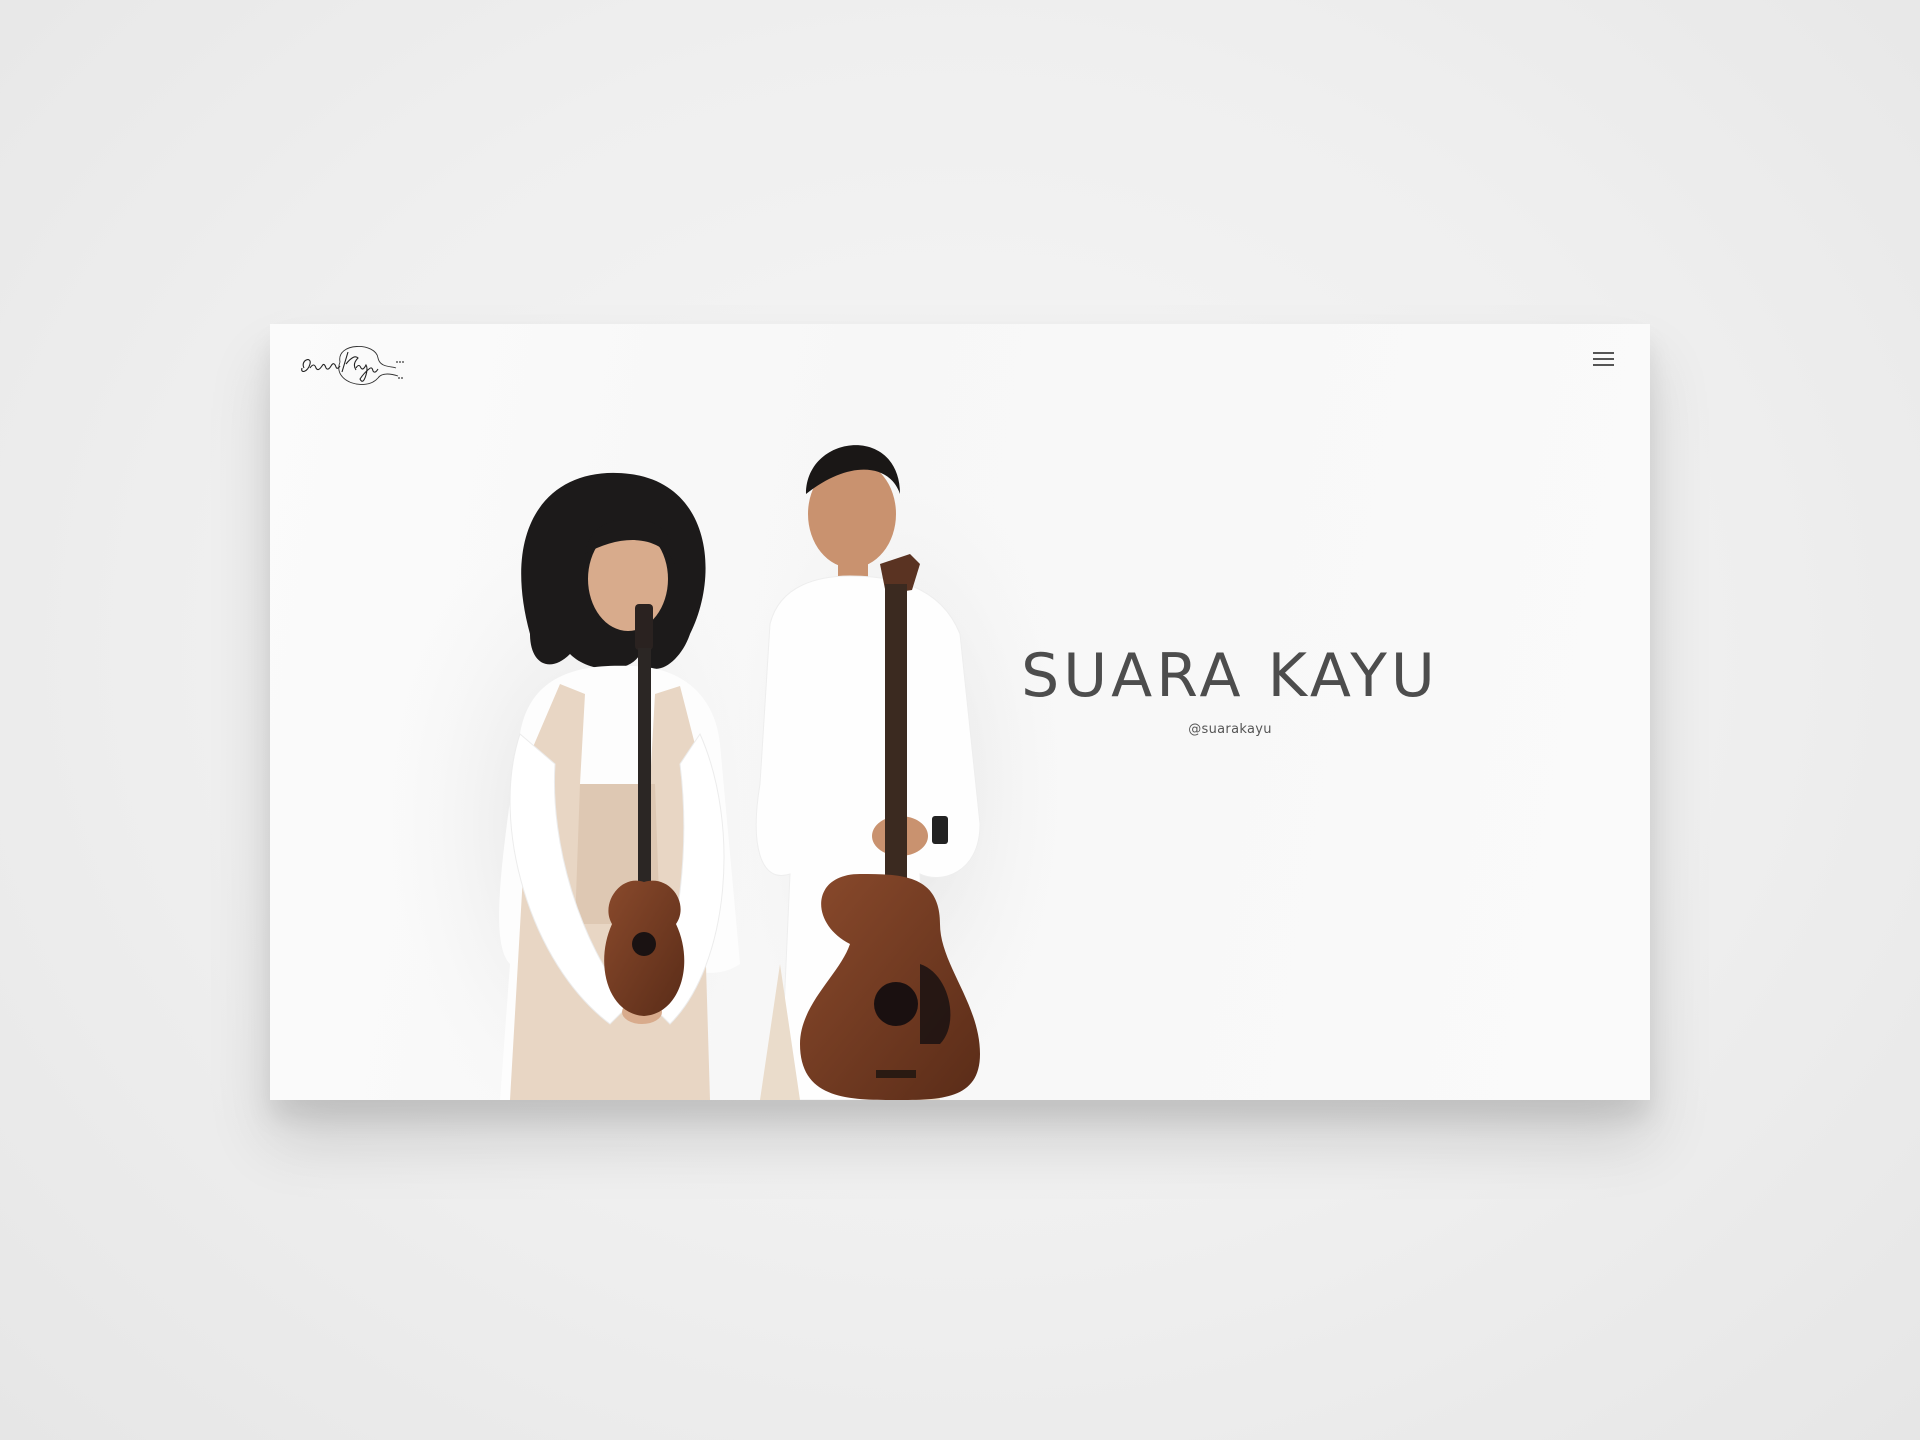  I want to click on hamburger-menu-button, so click(1603, 359).